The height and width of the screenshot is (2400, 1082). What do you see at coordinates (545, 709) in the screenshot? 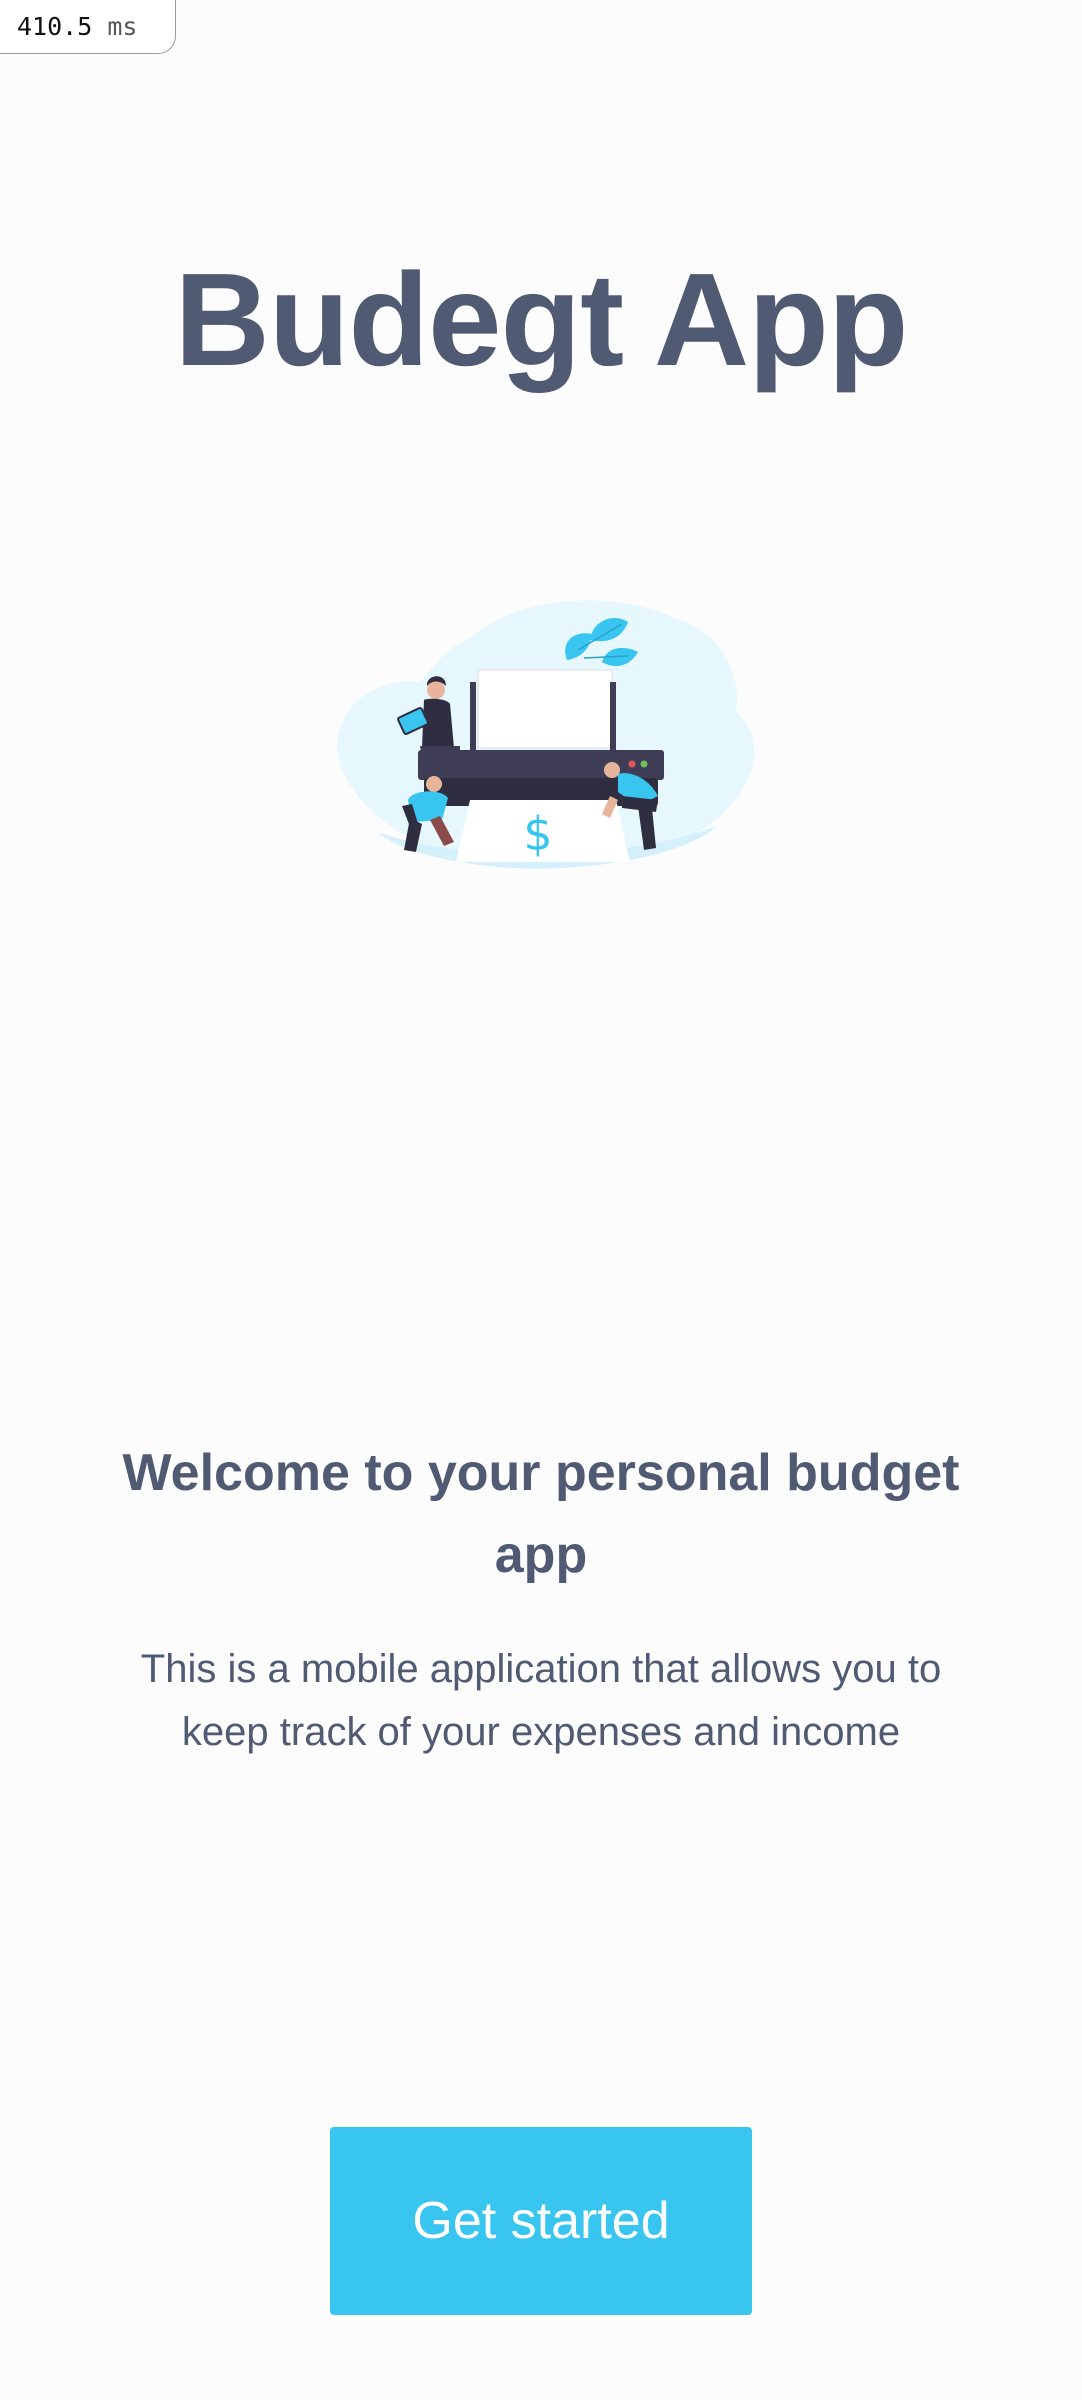
I see `paper-input` at bounding box center [545, 709].